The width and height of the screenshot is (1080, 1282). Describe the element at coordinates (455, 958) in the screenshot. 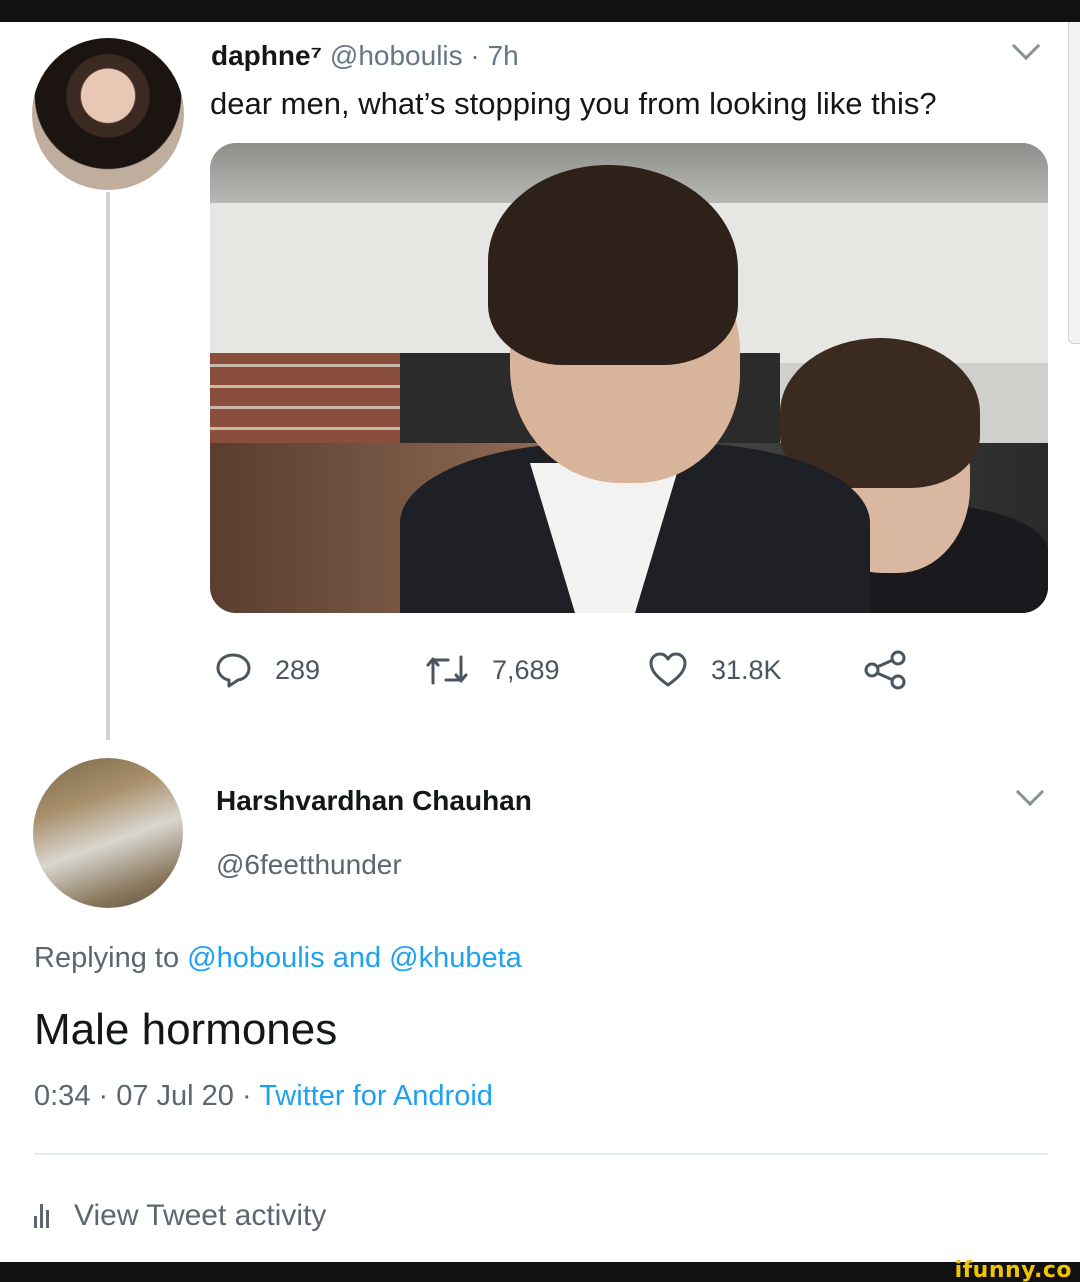

I see `mention-link: @khubeta` at that location.